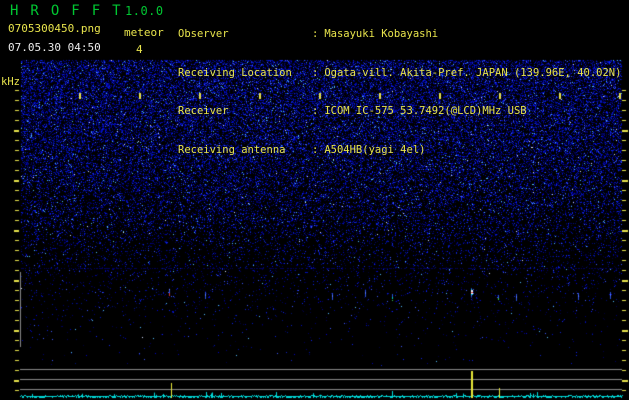 This screenshot has height=400, width=629. I want to click on app-title: HROFFT, so click(71, 11).